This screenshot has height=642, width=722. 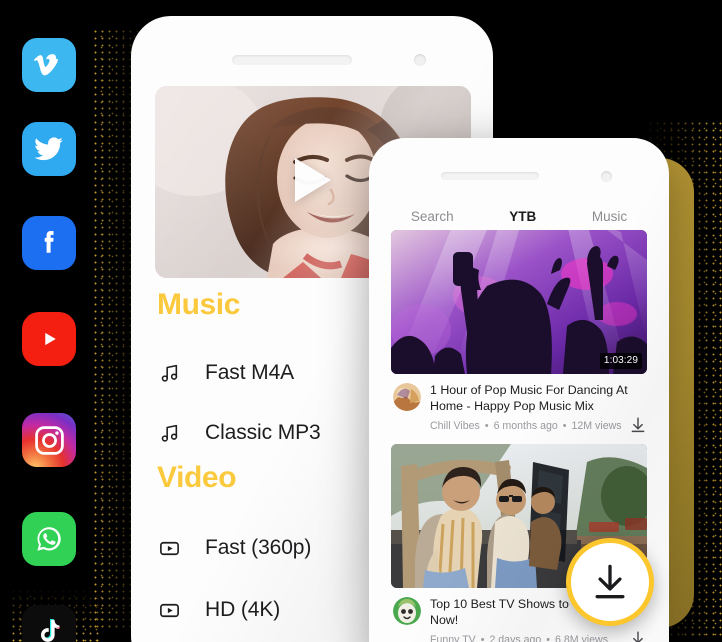 What do you see at coordinates (525, 426) in the screenshot?
I see `upload-time: 6 months ago` at bounding box center [525, 426].